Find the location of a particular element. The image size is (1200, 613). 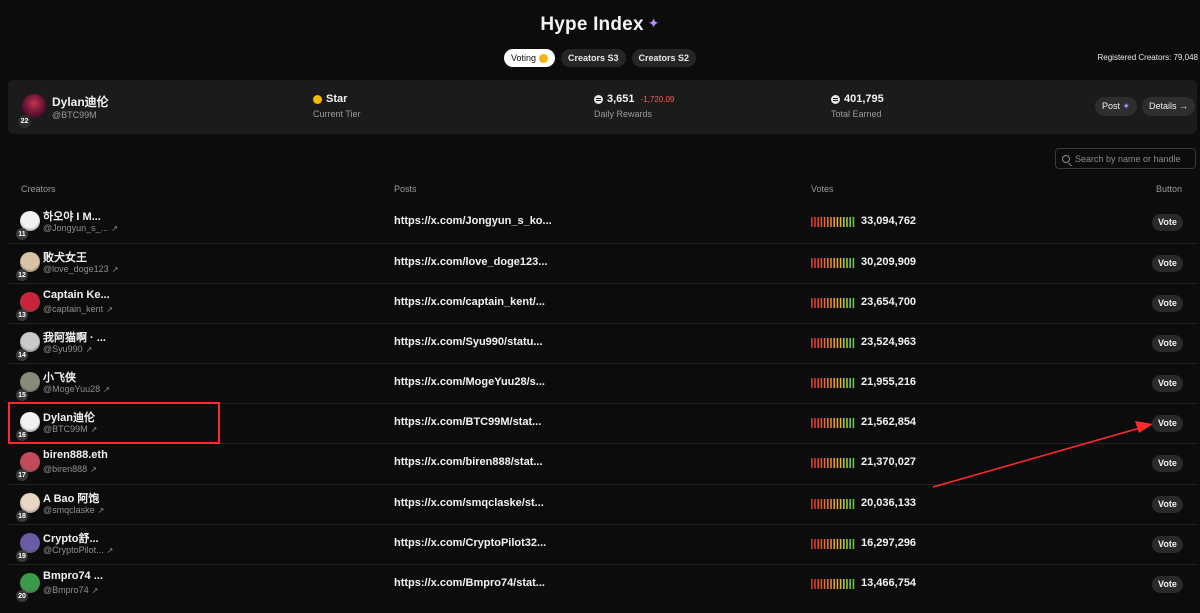

profile-name: Dylan迪伦 is located at coordinates (80, 102).